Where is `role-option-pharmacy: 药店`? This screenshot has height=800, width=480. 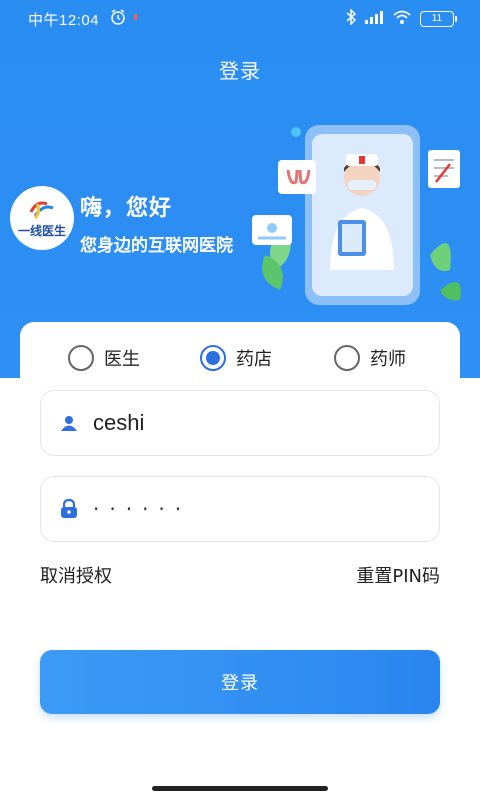 role-option-pharmacy: 药店 is located at coordinates (236, 358).